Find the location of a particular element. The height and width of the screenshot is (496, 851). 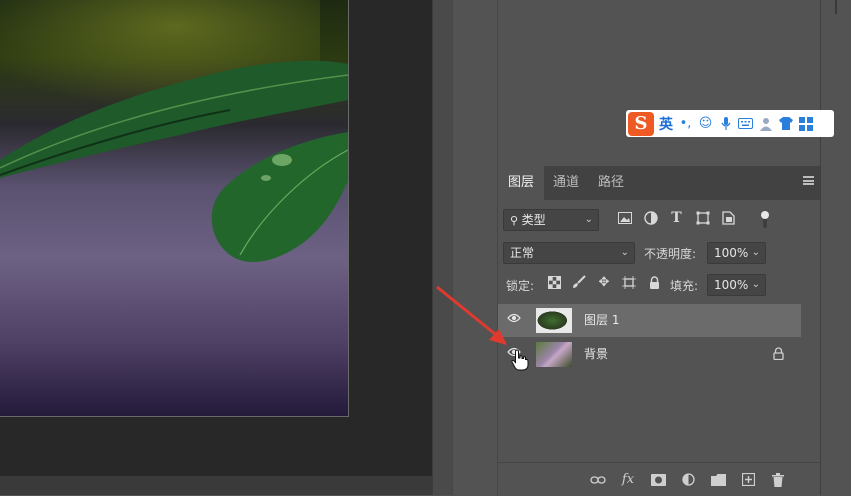

panel-tab-bar: 图层 通道 路径 is located at coordinates (659, 183).